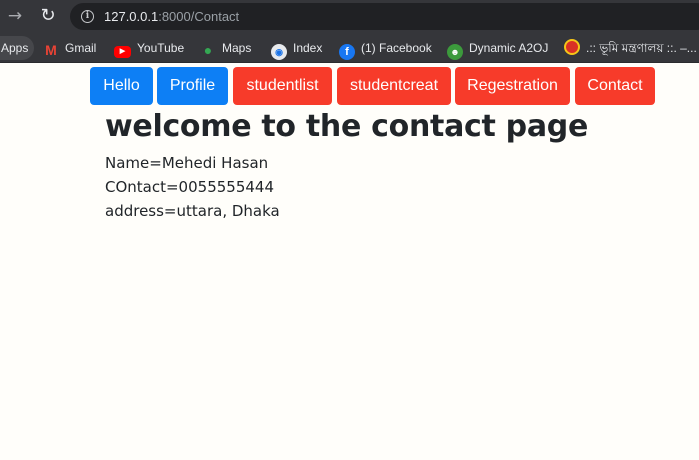 The height and width of the screenshot is (460, 699). I want to click on url-text: 127.0.0.1:8000/Contact, so click(171, 16).